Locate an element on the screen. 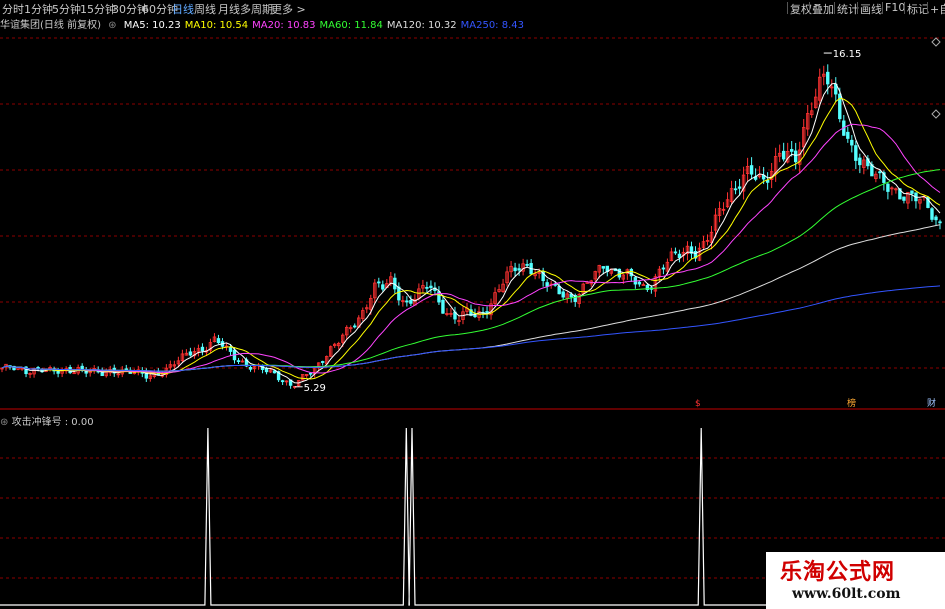  watermark-logo: 乐淘公式网 www.60lt.com is located at coordinates (855, 580).